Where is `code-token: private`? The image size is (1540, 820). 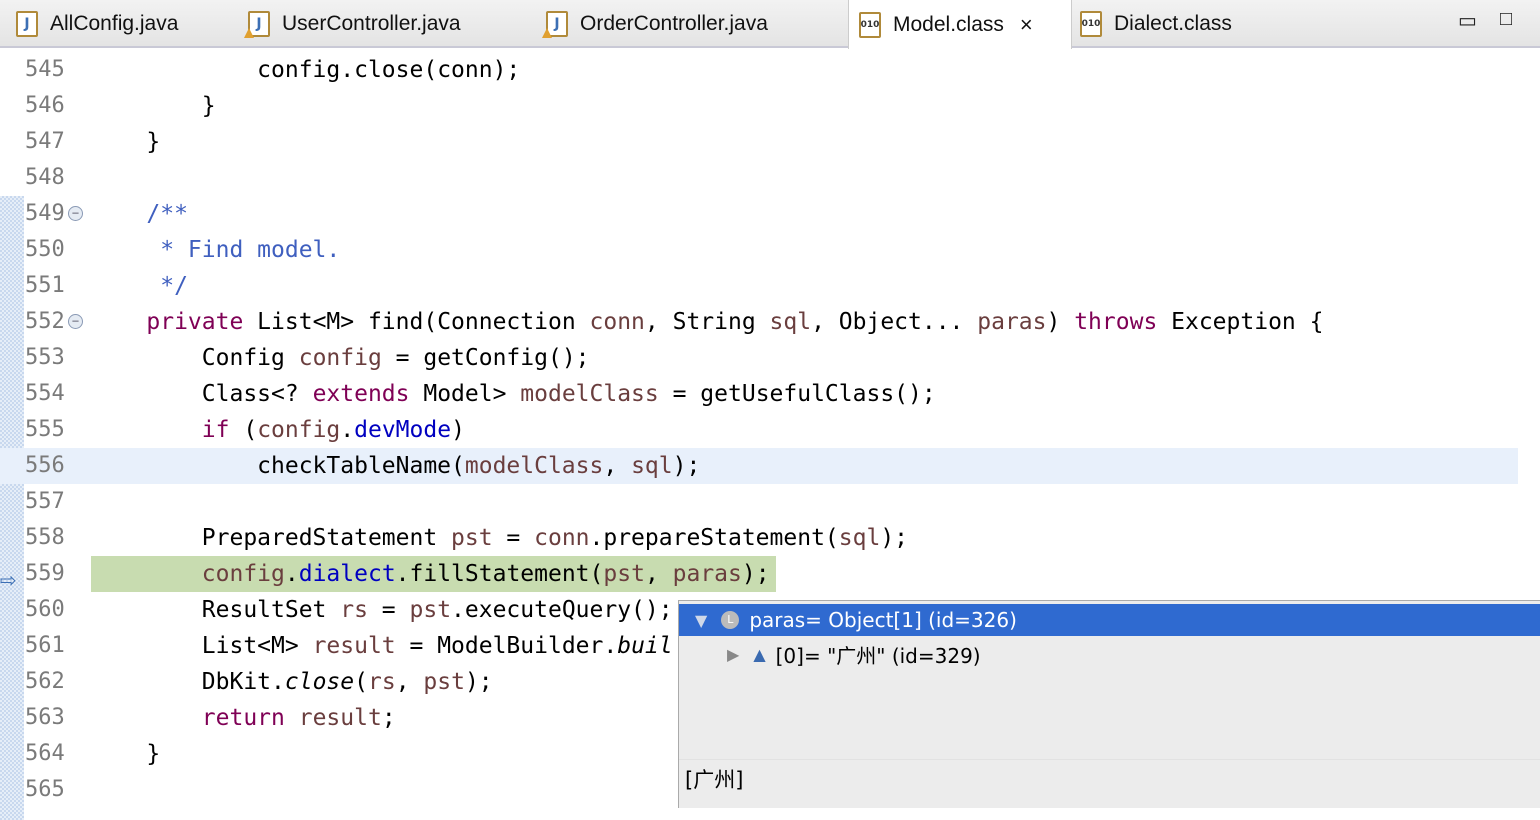
code-token: private is located at coordinates (195, 322).